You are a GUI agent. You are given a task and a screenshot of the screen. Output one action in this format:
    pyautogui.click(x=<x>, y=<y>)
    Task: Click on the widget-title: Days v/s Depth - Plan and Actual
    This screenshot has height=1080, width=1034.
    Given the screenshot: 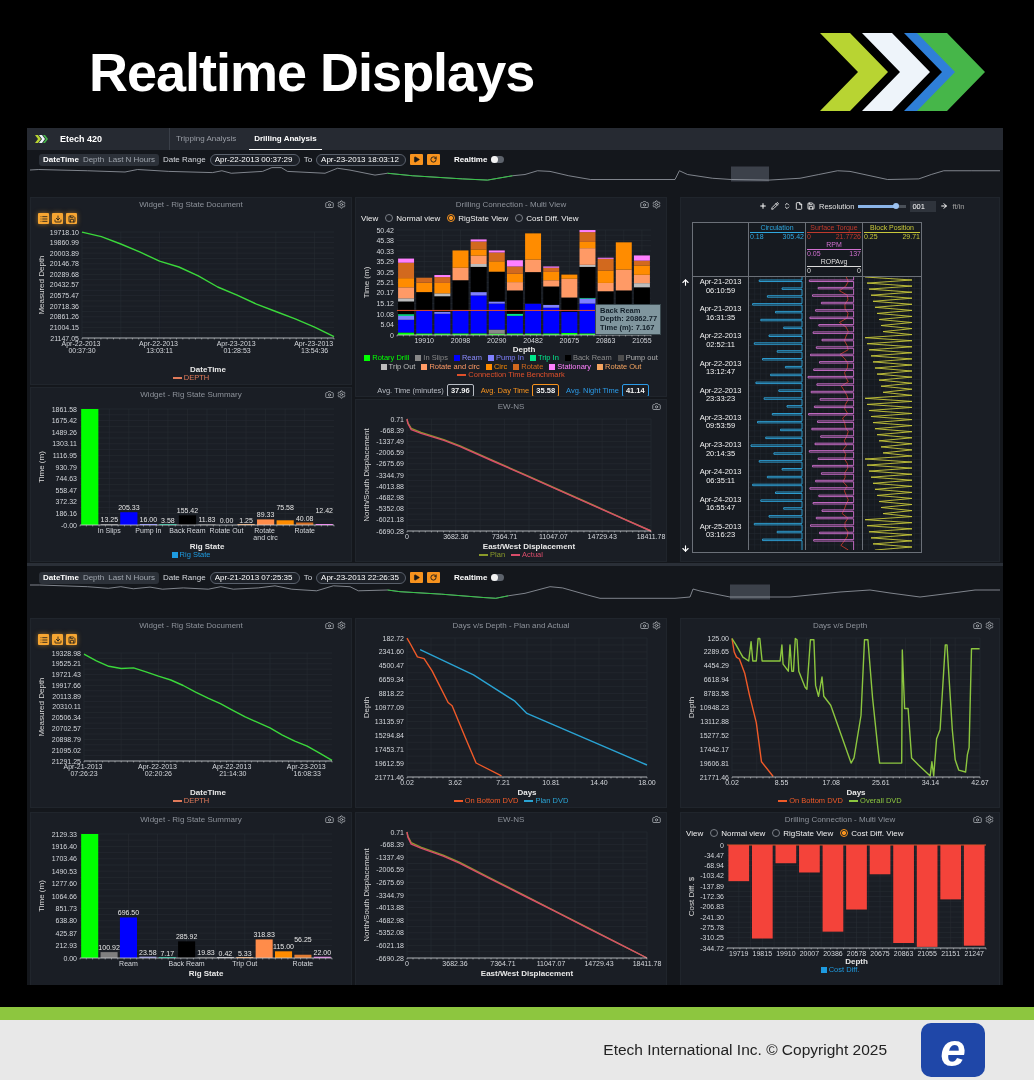 What is the action you would take?
    pyautogui.click(x=511, y=625)
    